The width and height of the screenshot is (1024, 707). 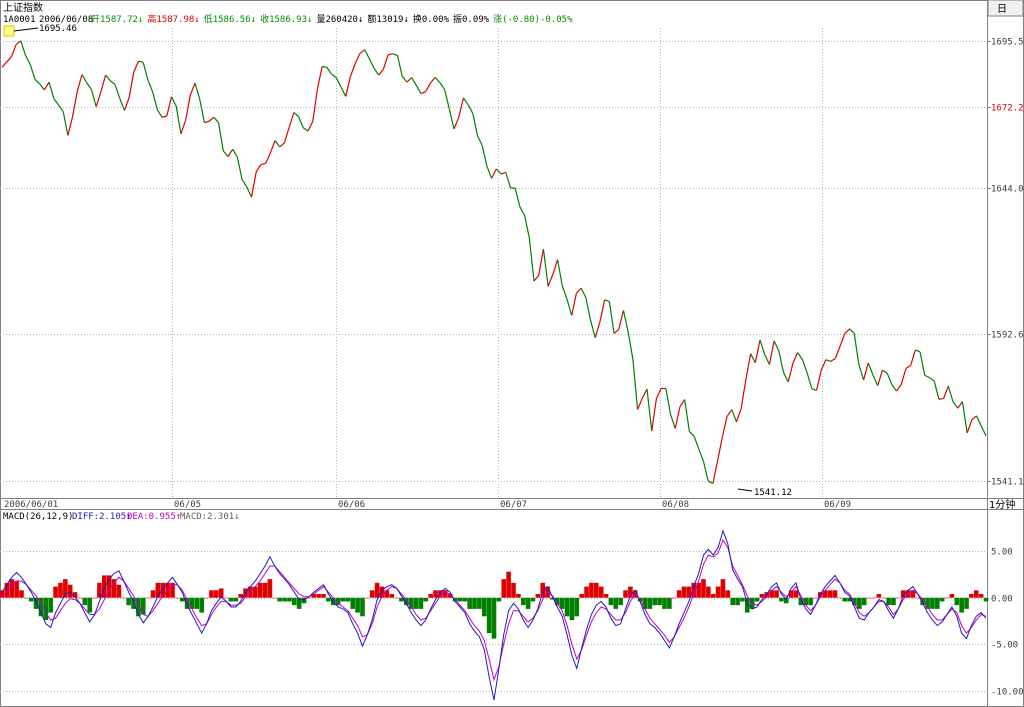 What do you see at coordinates (210, 517) in the screenshot?
I see `macd-macd-value: MACD:2.301↓` at bounding box center [210, 517].